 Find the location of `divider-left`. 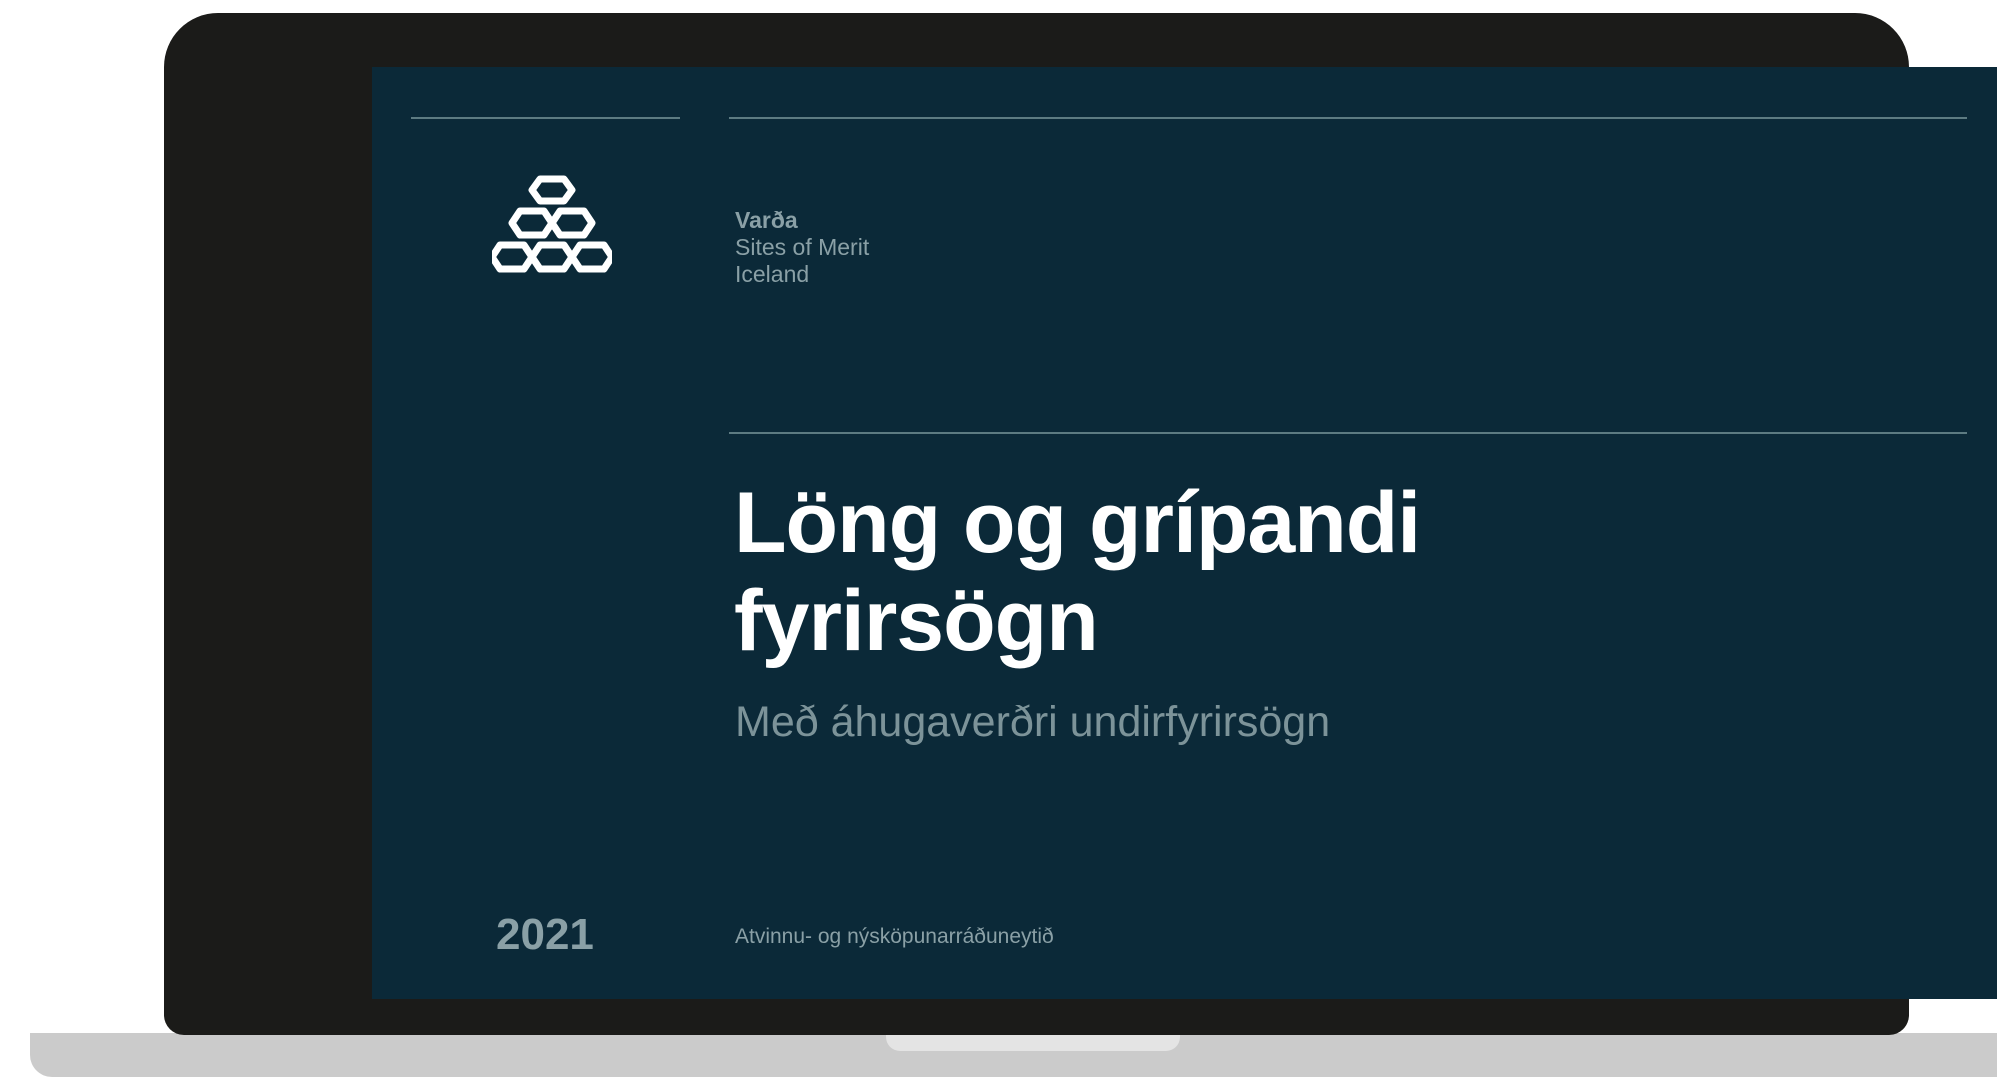

divider-left is located at coordinates (545, 118).